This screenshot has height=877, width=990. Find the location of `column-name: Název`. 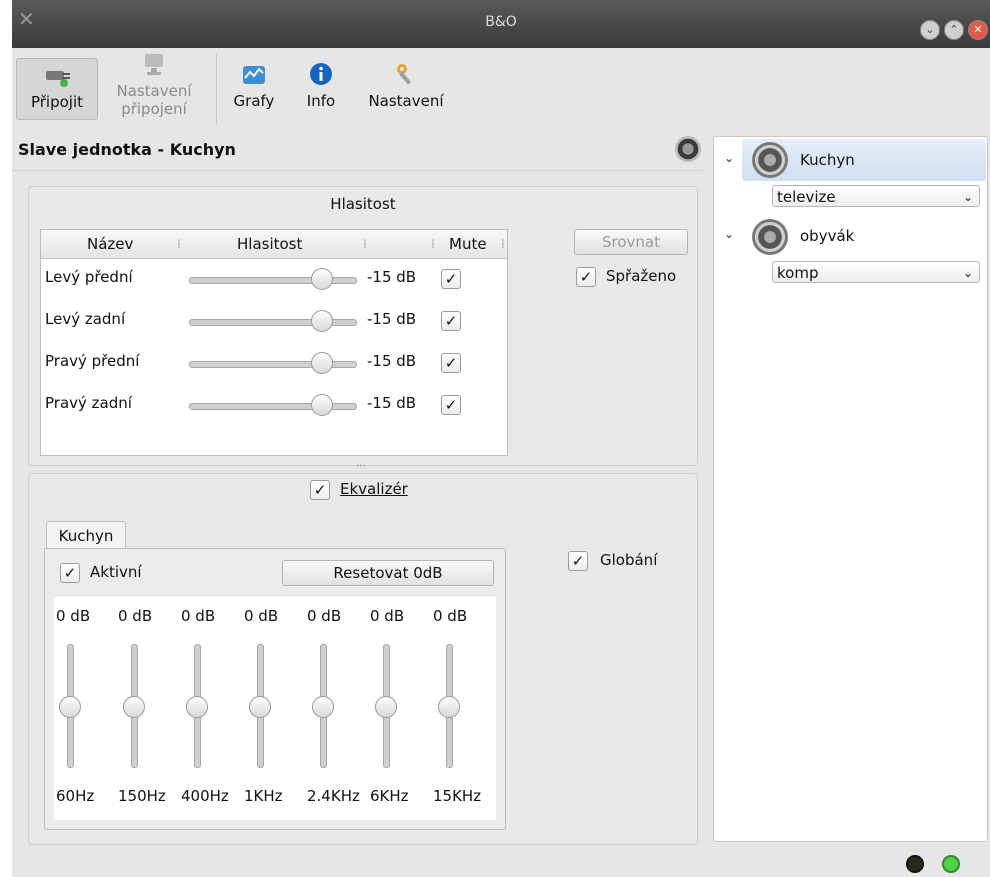

column-name: Název is located at coordinates (110, 244).